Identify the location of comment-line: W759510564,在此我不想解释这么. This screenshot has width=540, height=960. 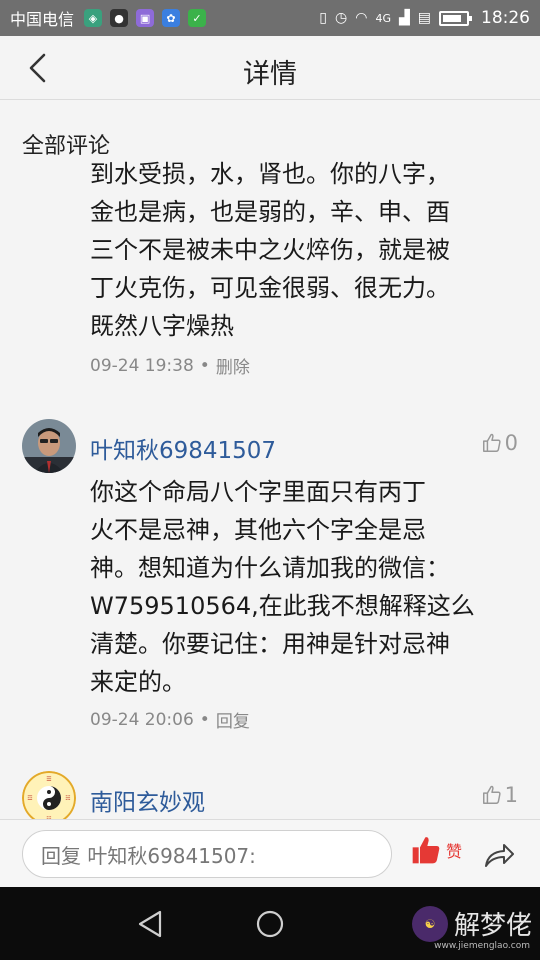
(282, 606).